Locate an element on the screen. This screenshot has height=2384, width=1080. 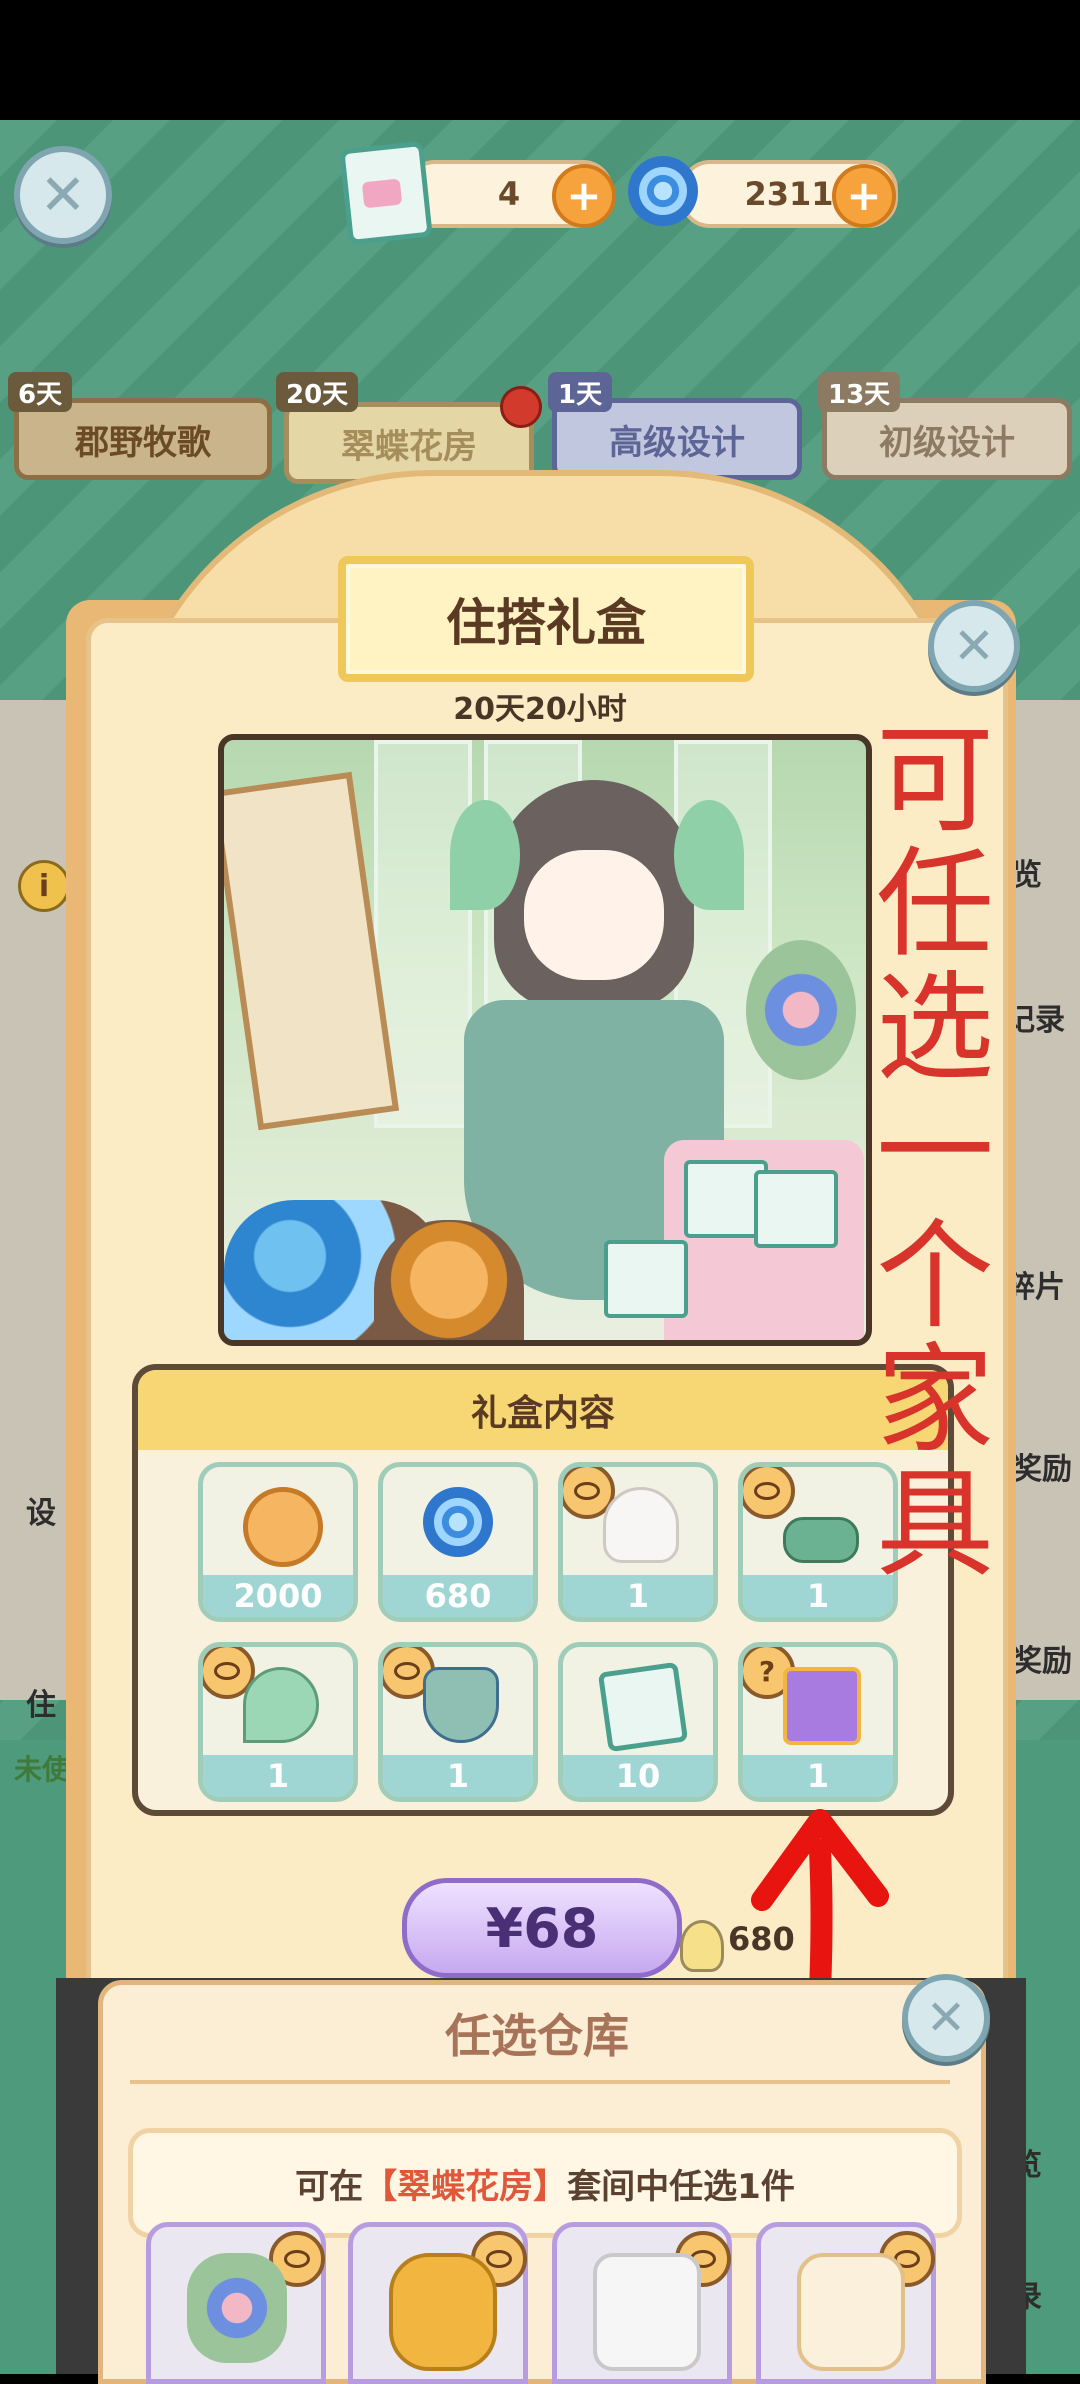
annotation-char: 个 is located at coordinates (934, 1276).